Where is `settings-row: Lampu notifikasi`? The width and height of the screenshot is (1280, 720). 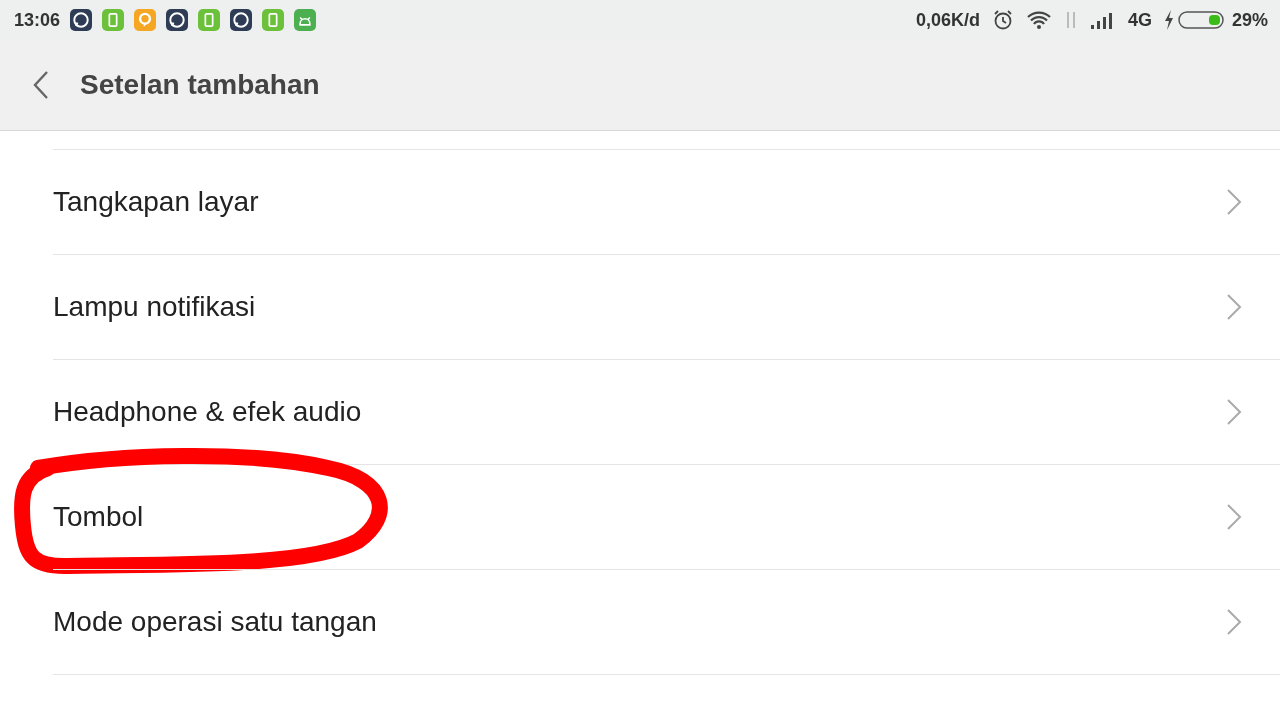
settings-row: Lampu notifikasi is located at coordinates (666, 306).